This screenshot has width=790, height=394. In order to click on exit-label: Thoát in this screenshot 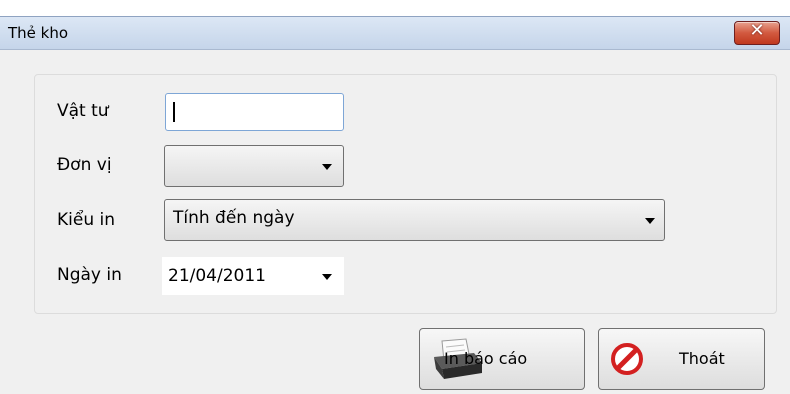, I will do `click(702, 358)`.